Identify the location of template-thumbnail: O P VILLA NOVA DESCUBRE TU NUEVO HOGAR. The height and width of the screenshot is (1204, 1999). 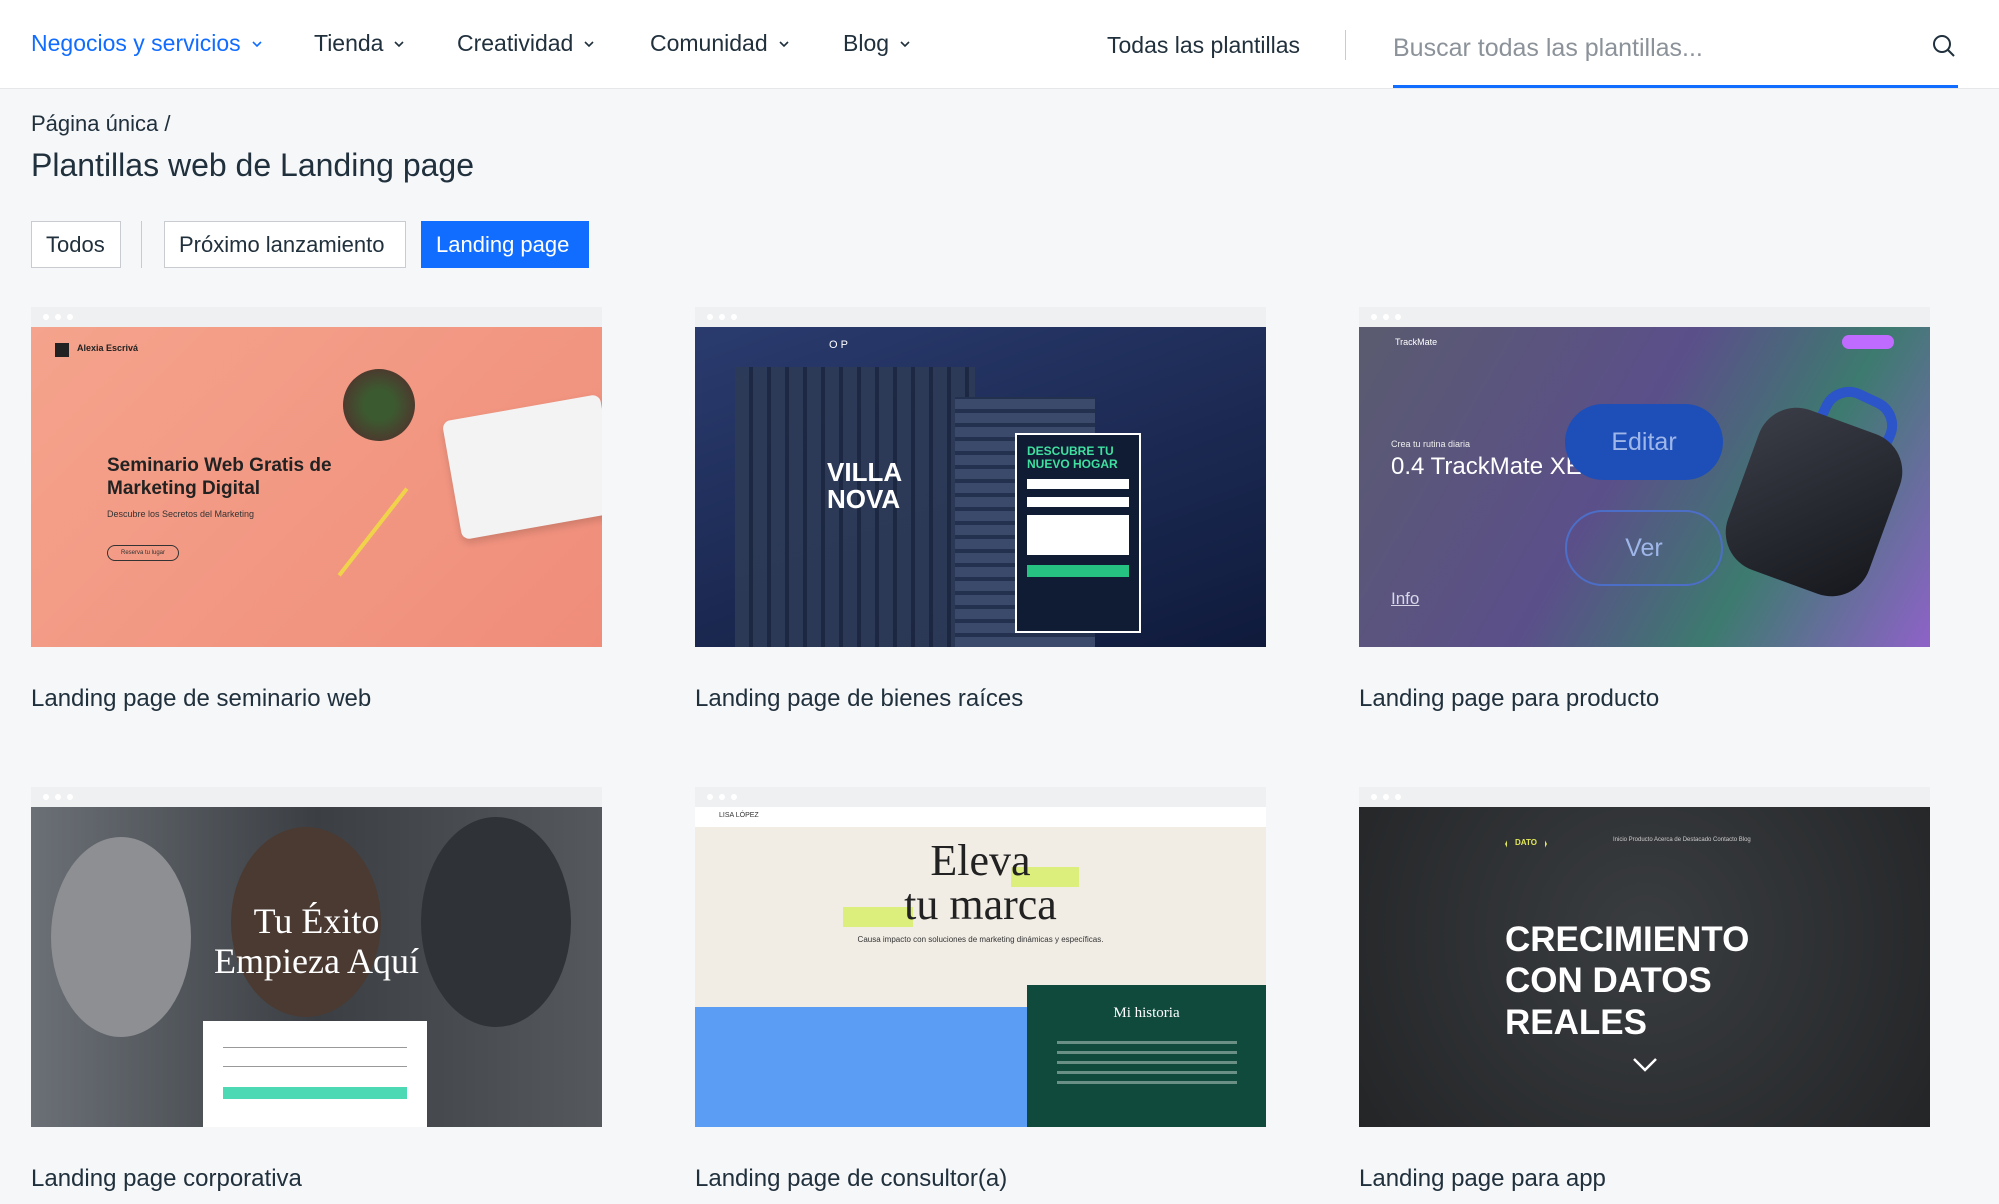
(980, 487).